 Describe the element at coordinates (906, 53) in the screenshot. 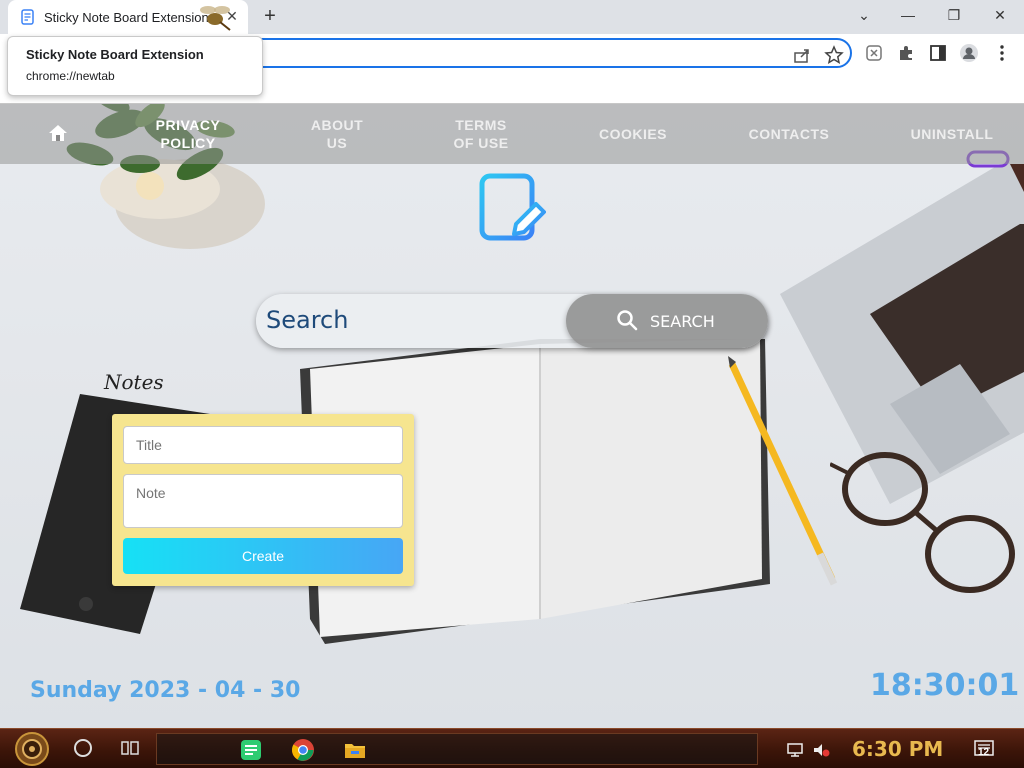

I see `extensions-icon` at that location.